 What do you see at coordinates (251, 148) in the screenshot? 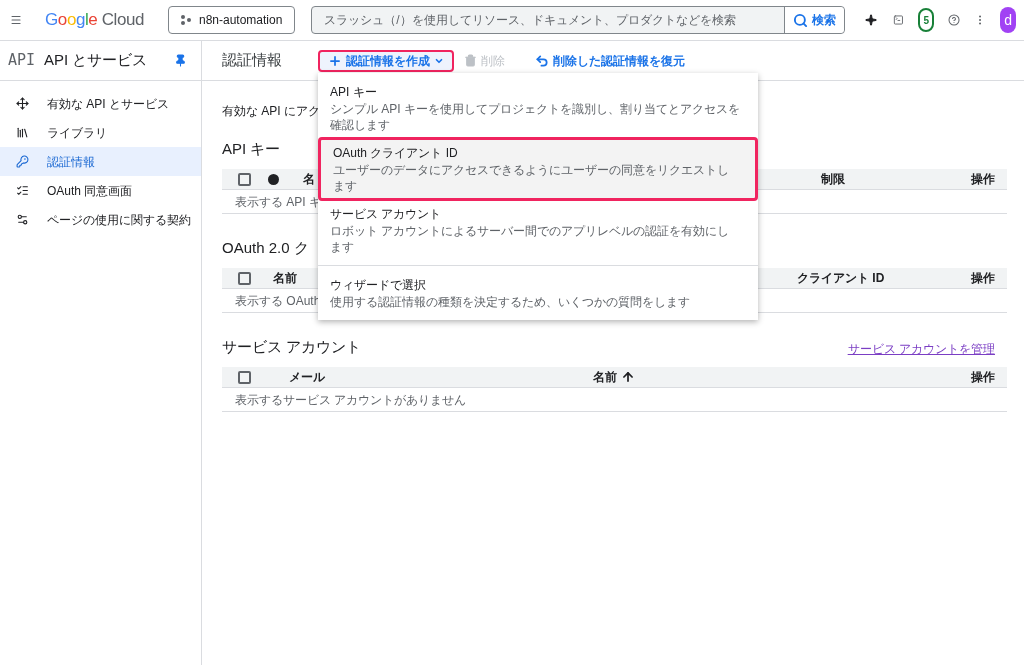
I see `section-title: API キー` at bounding box center [251, 148].